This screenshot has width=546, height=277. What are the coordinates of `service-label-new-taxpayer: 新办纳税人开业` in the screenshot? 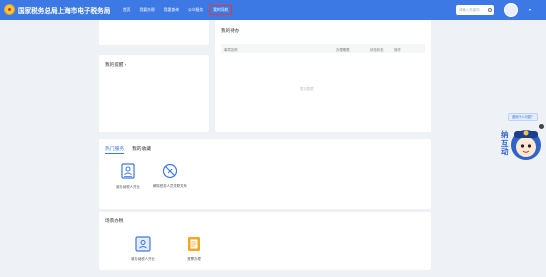 It's located at (128, 186).